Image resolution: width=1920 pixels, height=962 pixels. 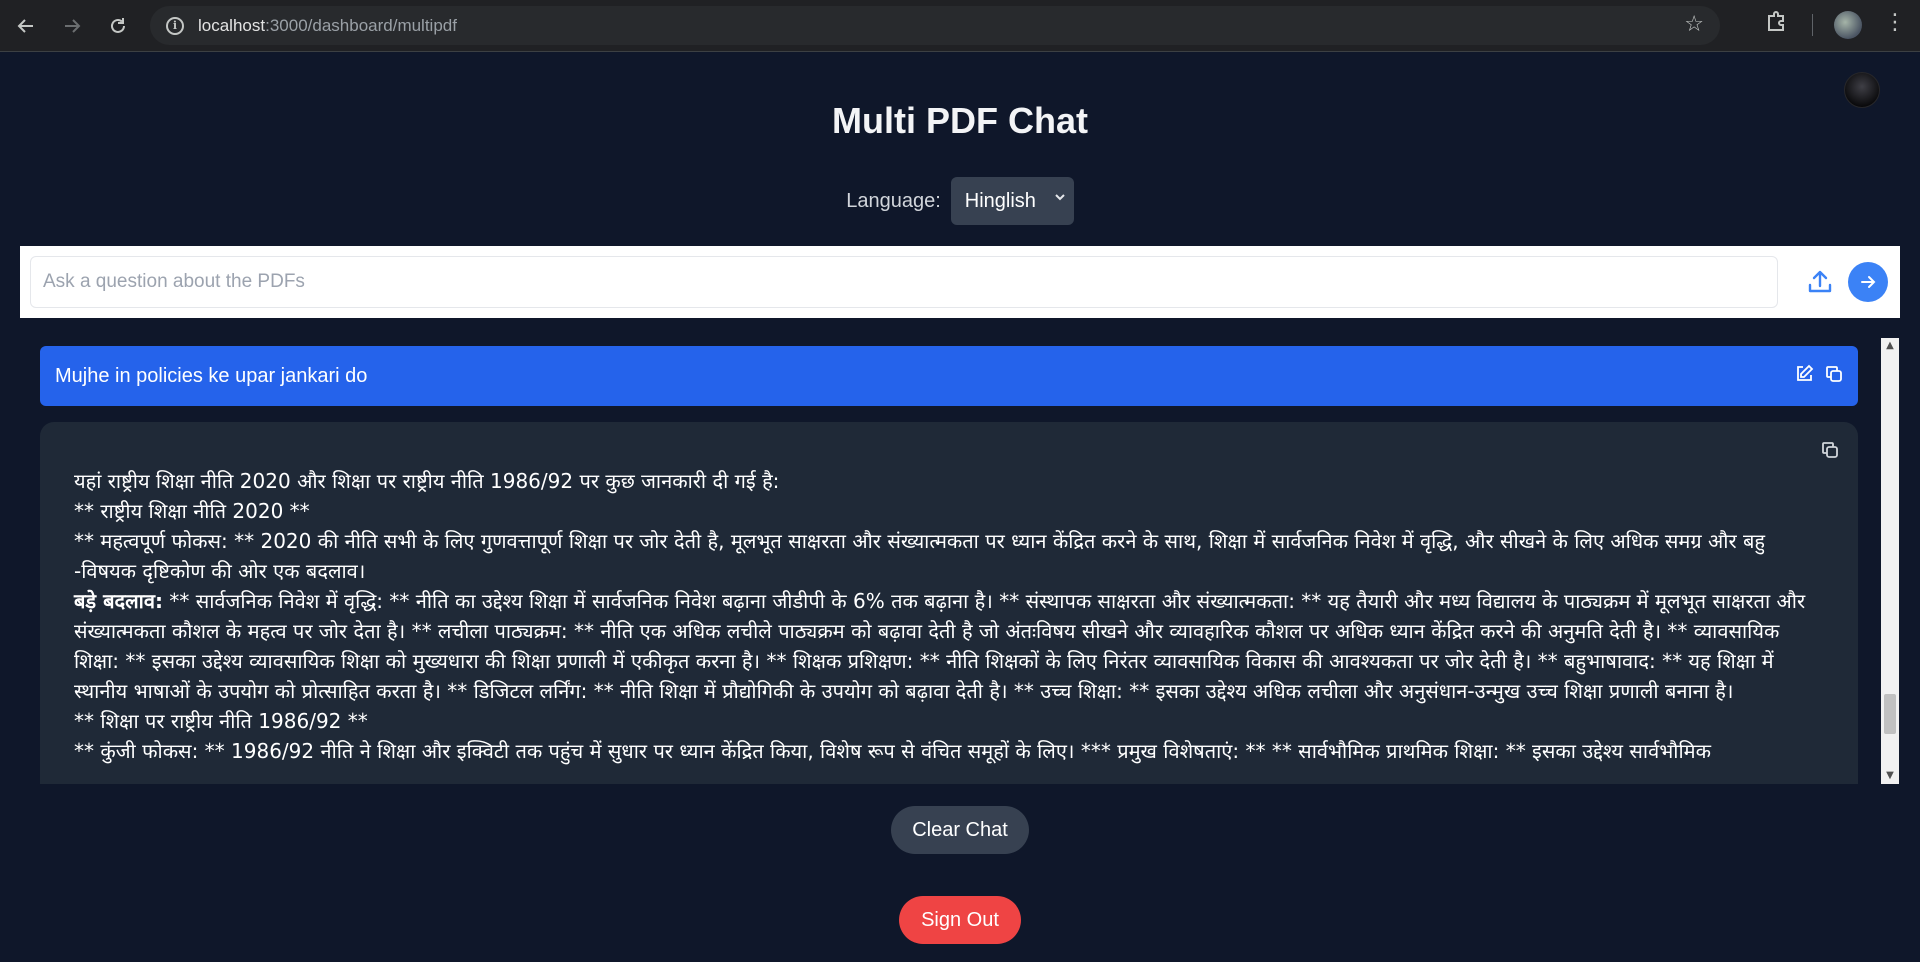 I want to click on site-info-icon: i, so click(x=175, y=25).